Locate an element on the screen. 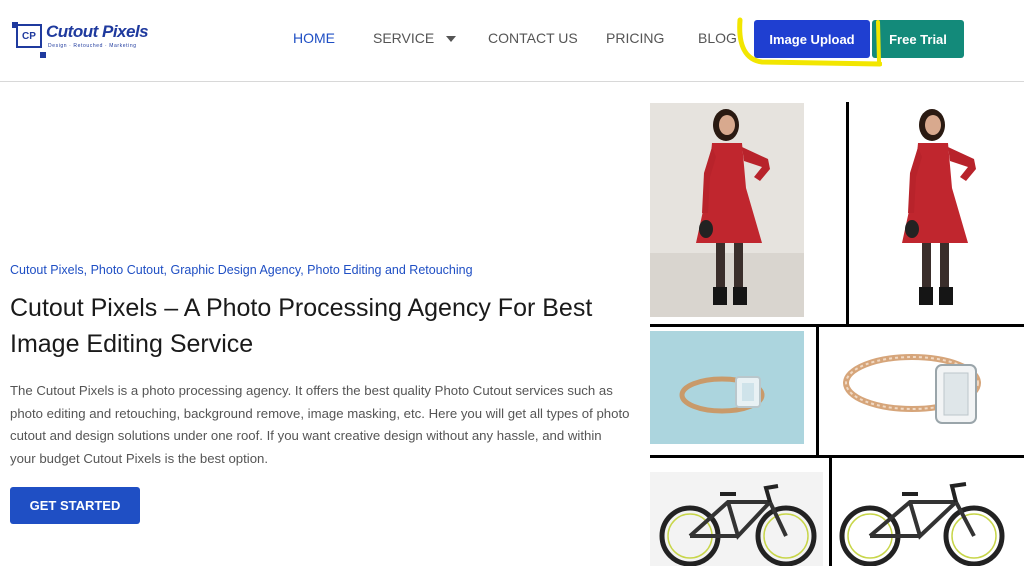  free-trial-button: Free Trial is located at coordinates (918, 39).